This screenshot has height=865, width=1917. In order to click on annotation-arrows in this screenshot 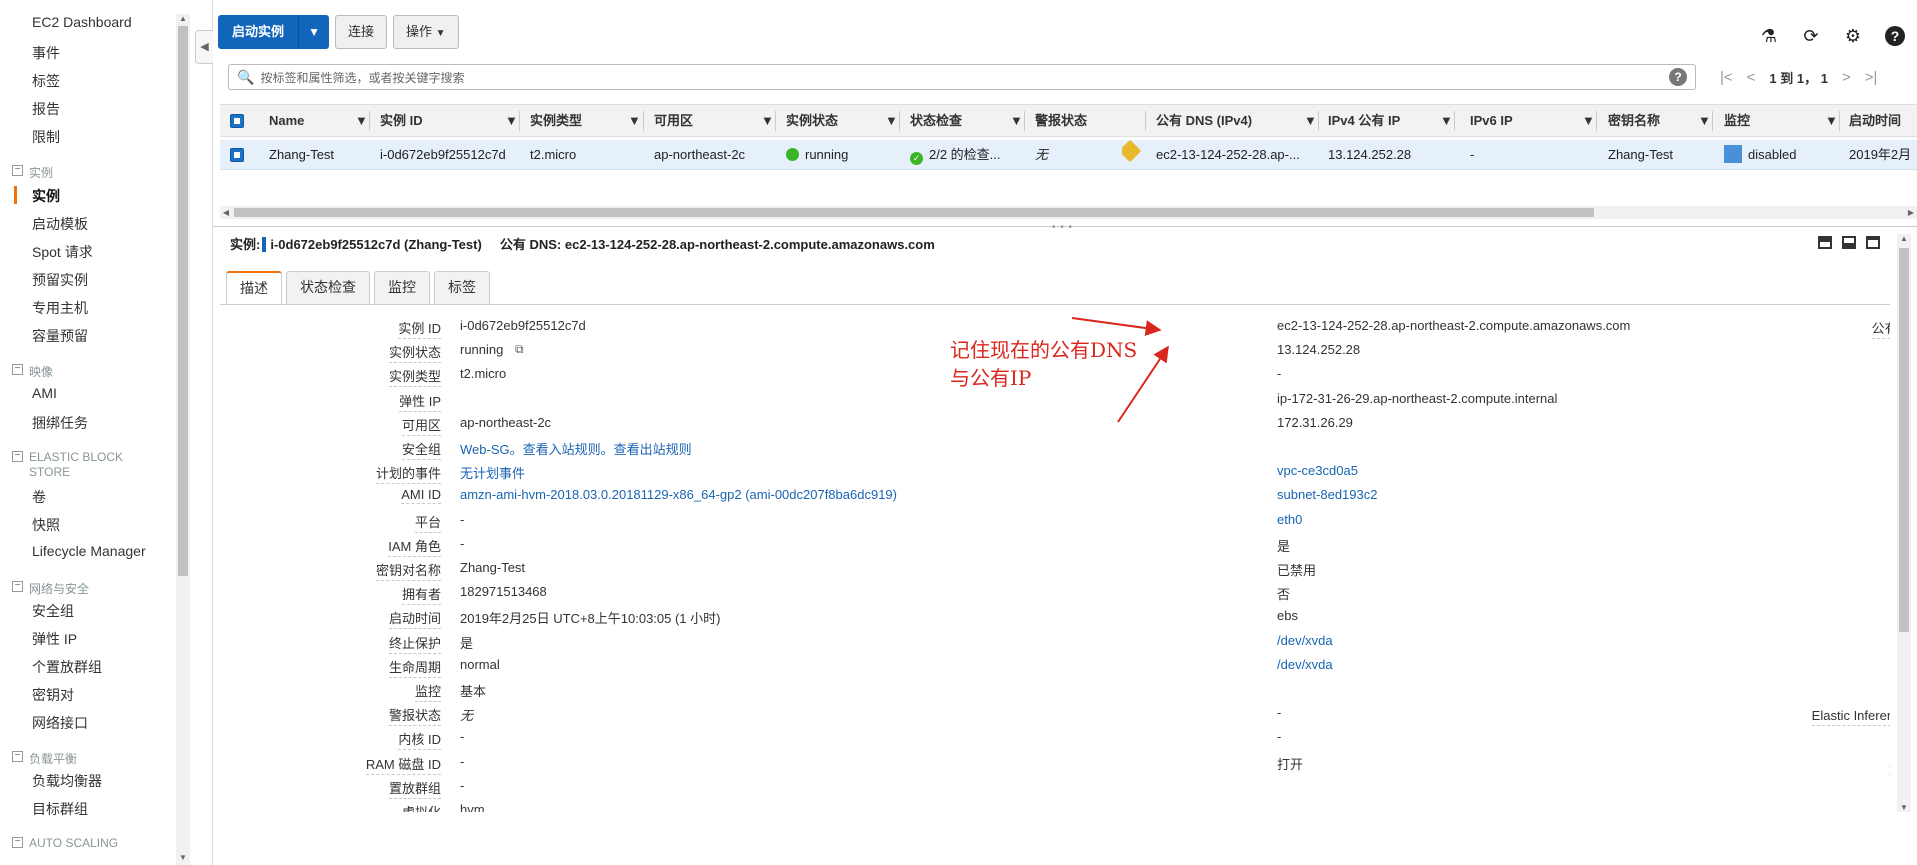, I will do `click(1120, 370)`.